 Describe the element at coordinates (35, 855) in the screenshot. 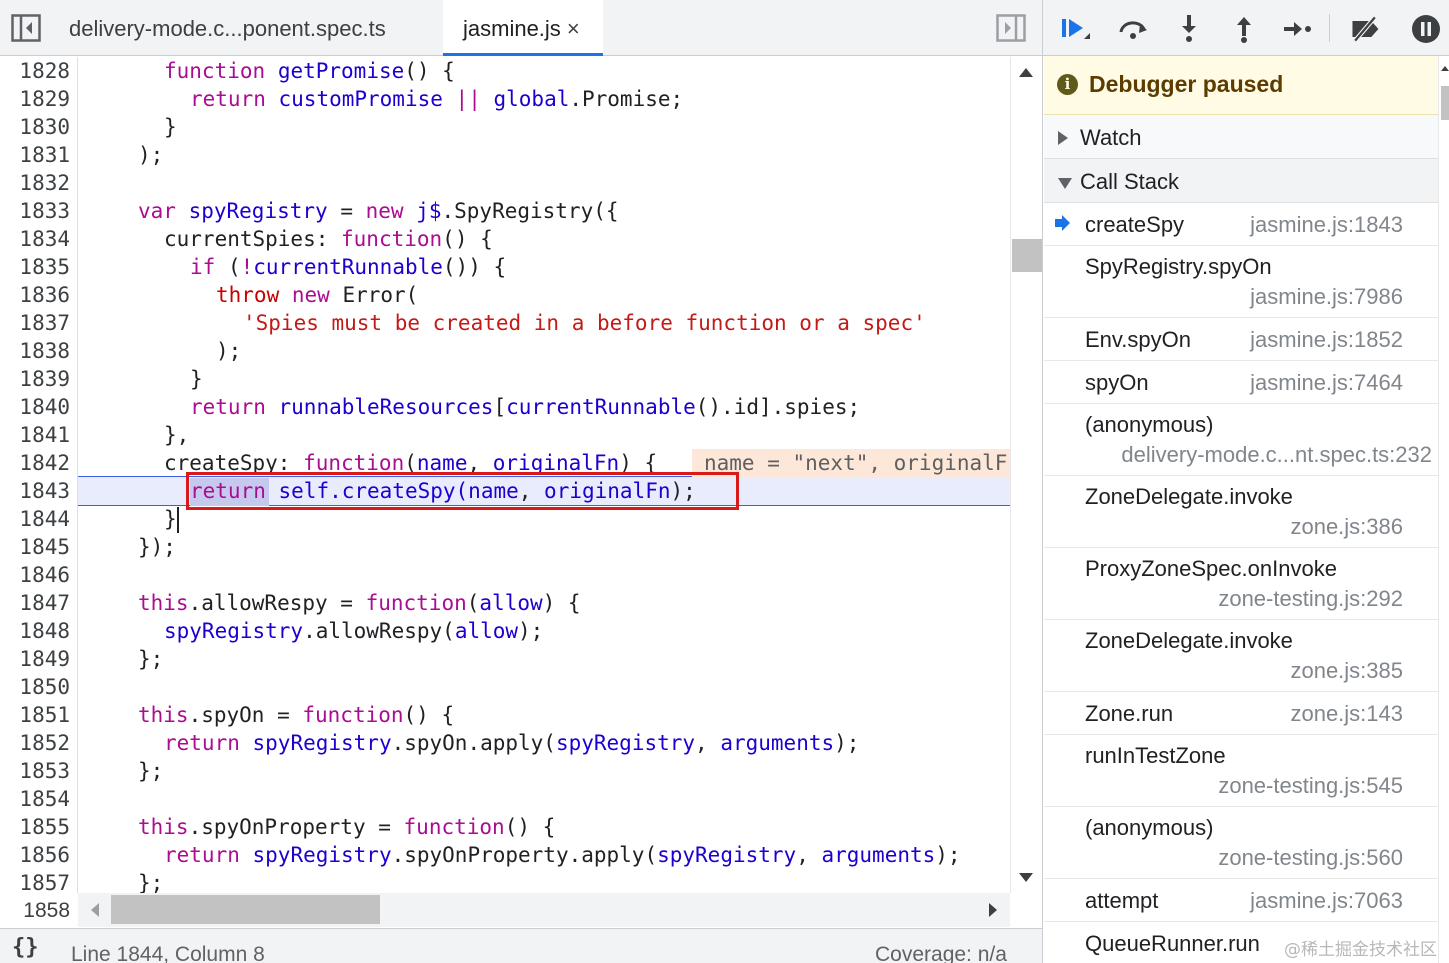

I see `line-number: 1856` at that location.